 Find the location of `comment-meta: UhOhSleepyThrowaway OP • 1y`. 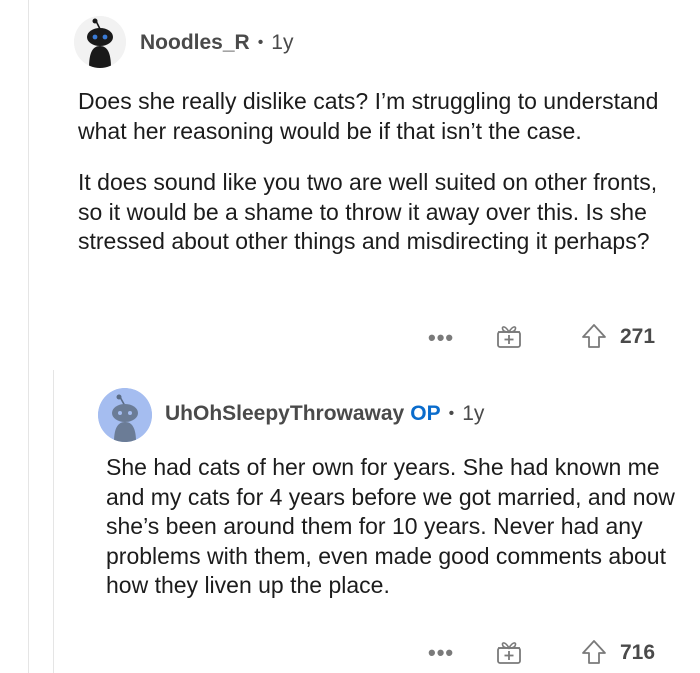

comment-meta: UhOhSleepyThrowaway OP • 1y is located at coordinates (324, 414).